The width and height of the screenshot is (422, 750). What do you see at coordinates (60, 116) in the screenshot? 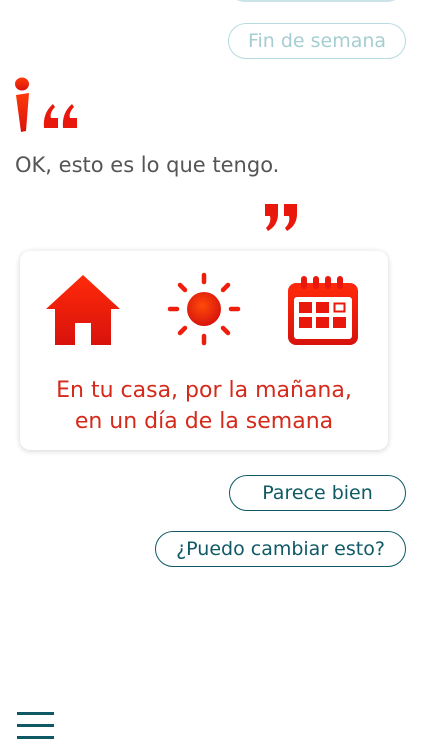
I see `open-quote-icon` at bounding box center [60, 116].